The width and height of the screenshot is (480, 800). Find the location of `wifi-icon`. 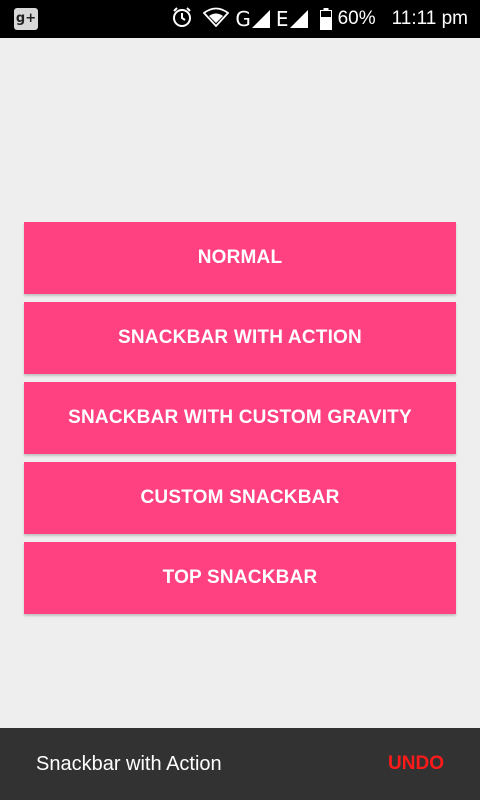

wifi-icon is located at coordinates (216, 19).